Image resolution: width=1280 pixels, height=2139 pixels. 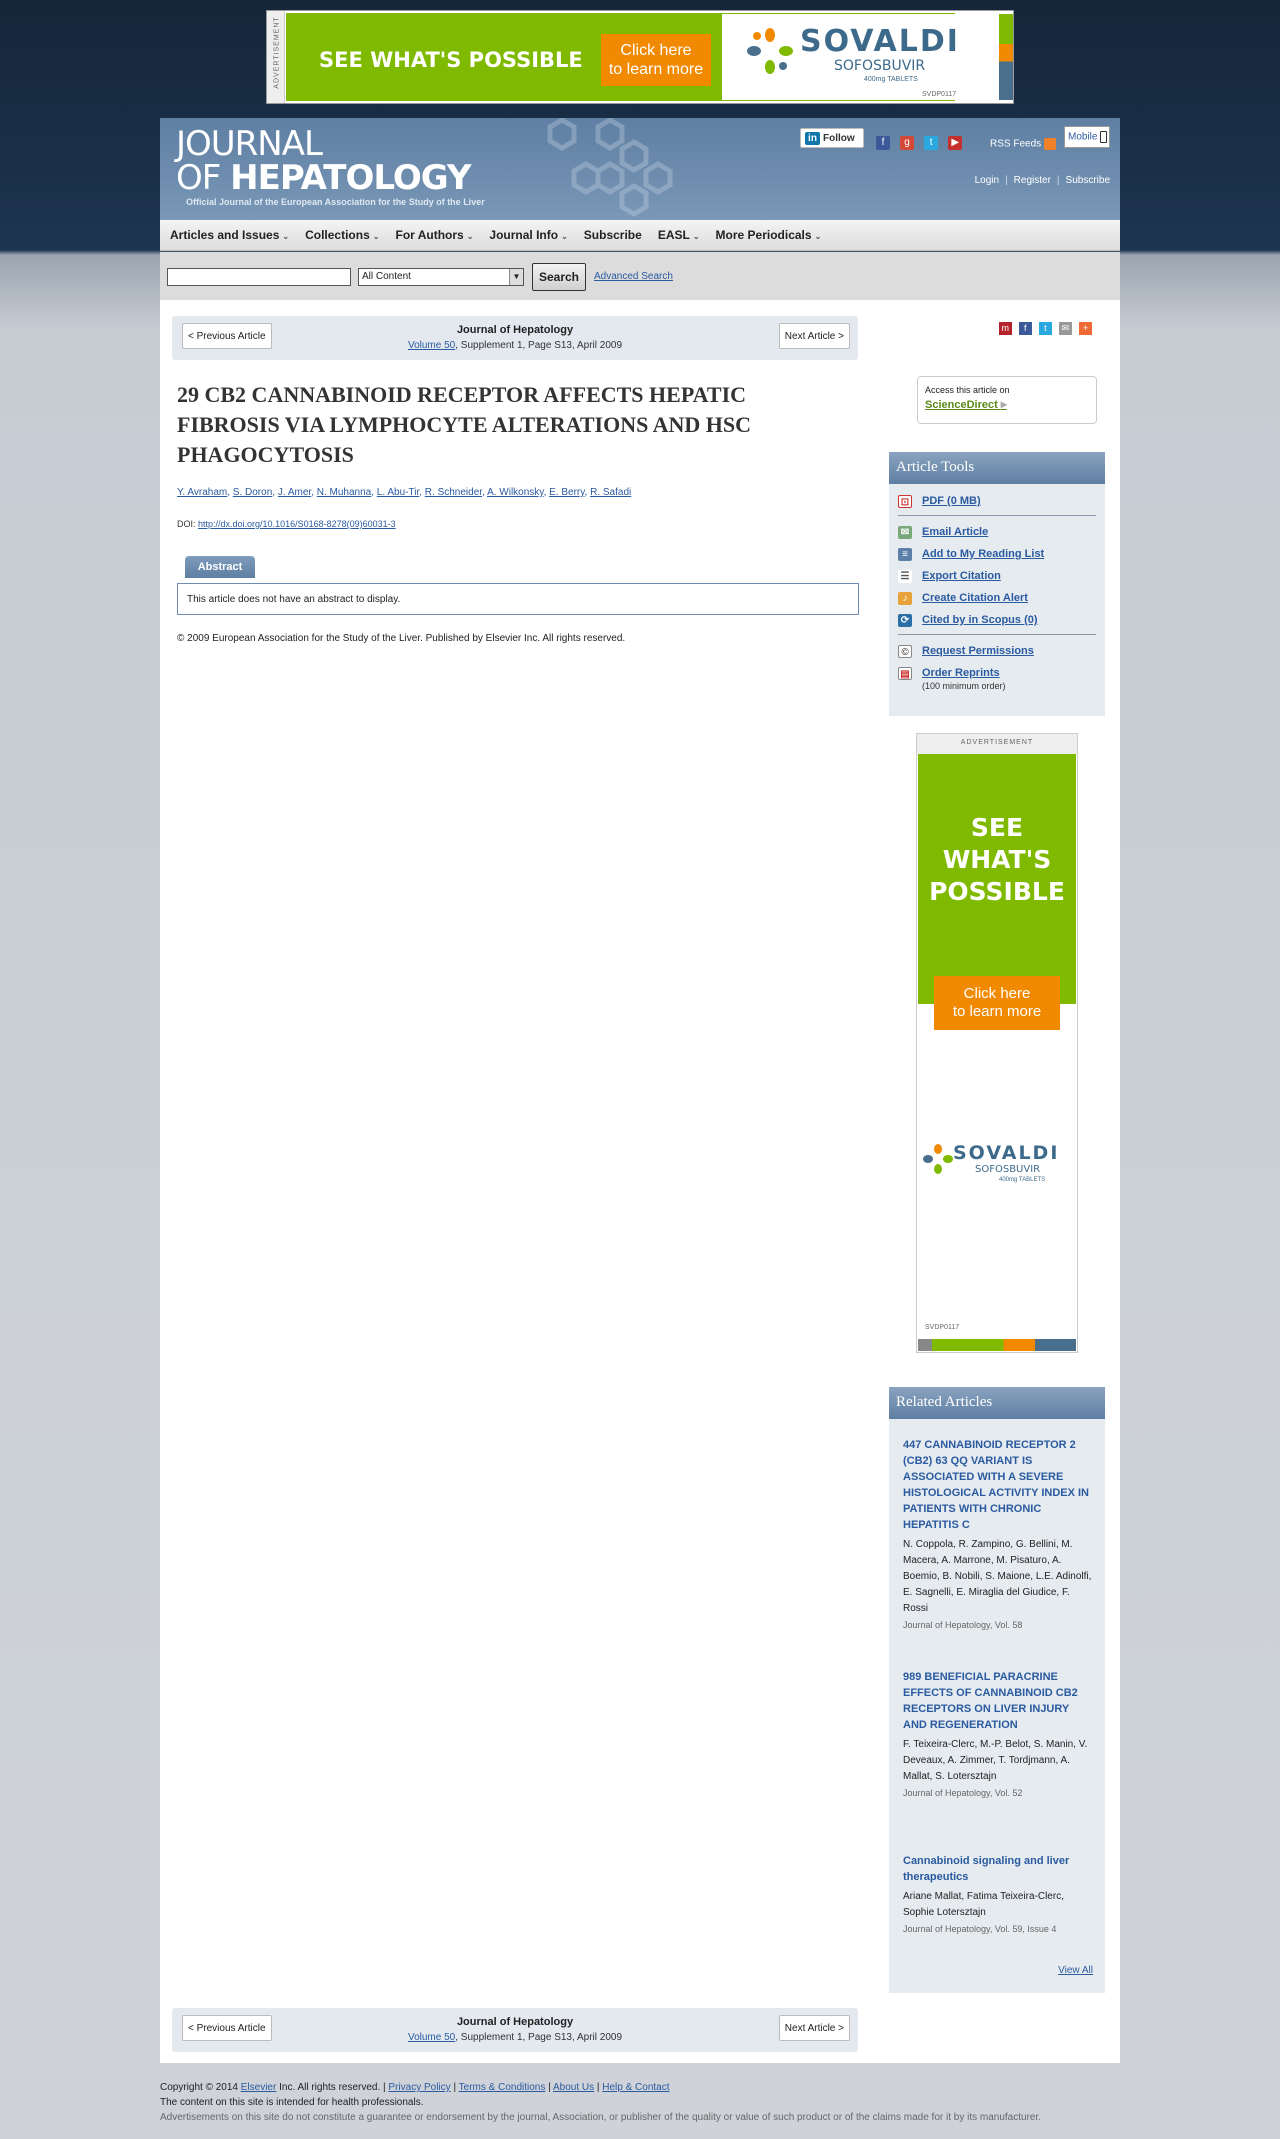 I want to click on reprints-note: (100 minimum order), so click(x=964, y=686).